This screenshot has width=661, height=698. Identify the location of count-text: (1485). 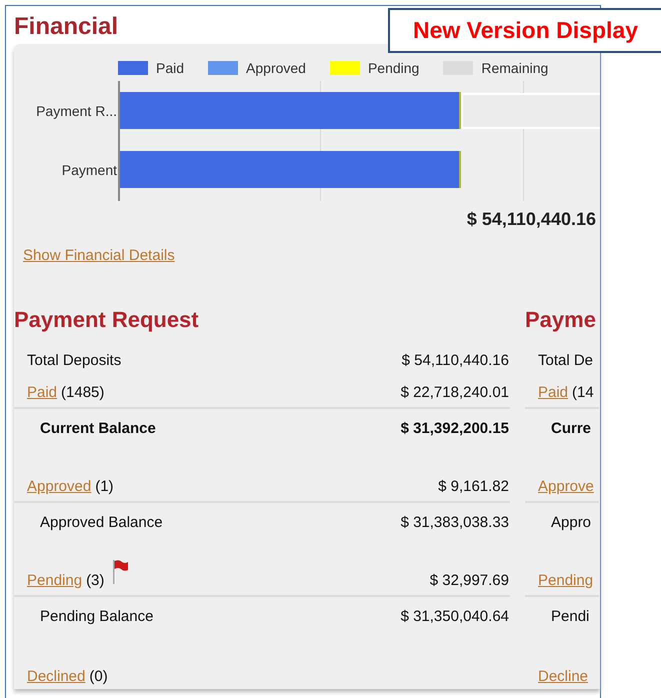
(82, 392).